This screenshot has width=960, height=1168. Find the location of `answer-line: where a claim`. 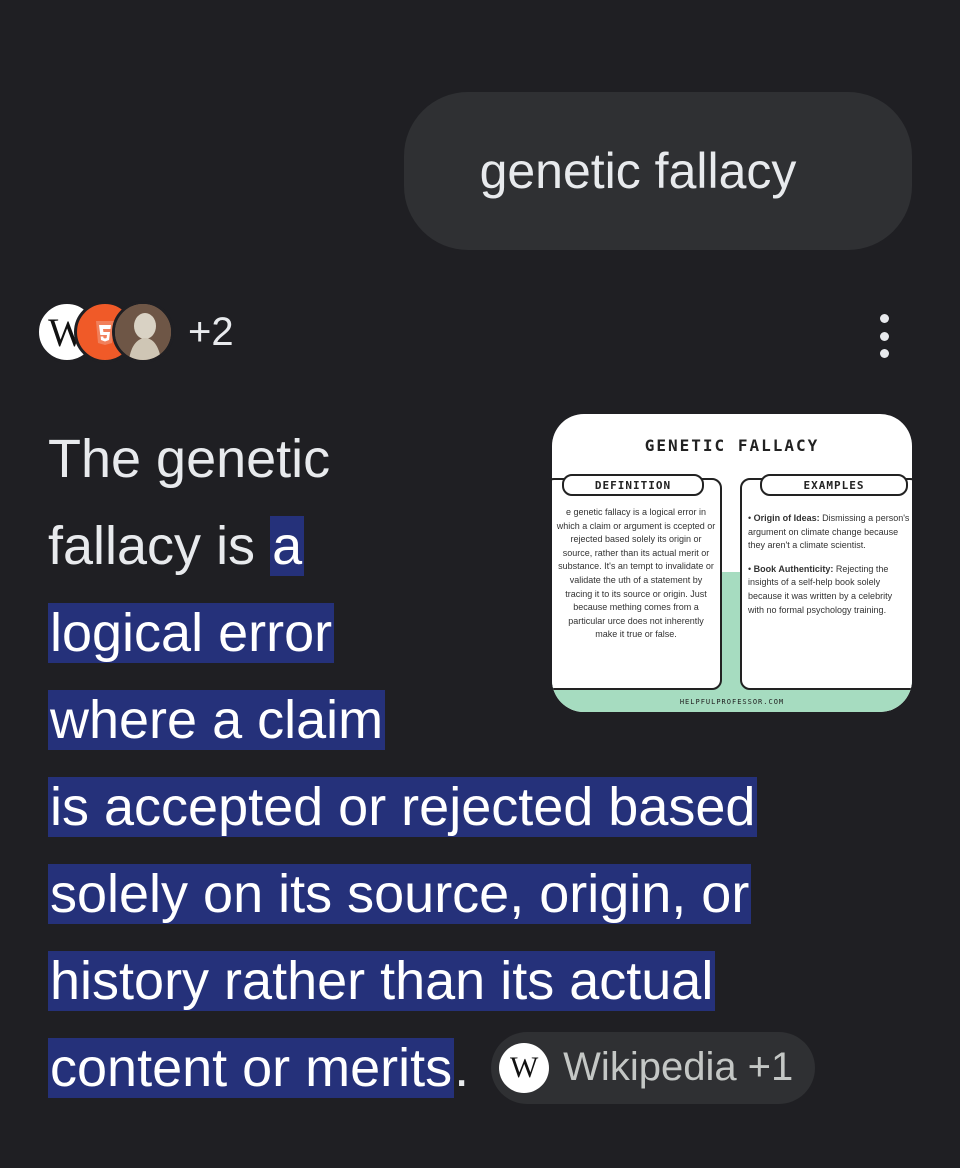

answer-line: where a claim is located at coordinates (488, 720).